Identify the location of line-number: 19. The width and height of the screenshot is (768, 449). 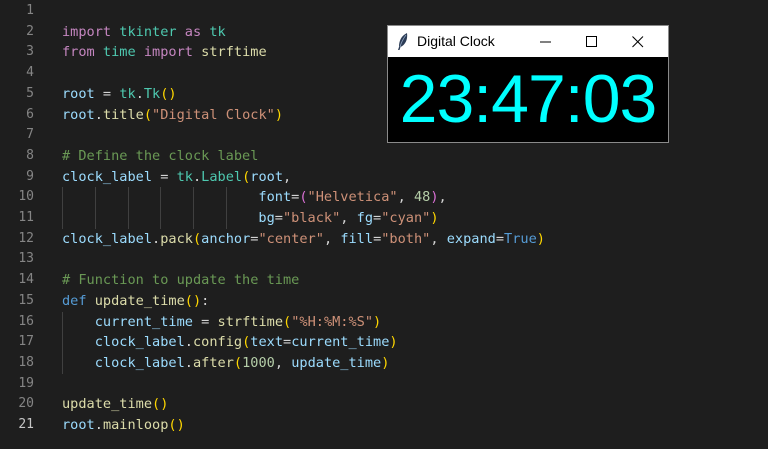
(26, 383).